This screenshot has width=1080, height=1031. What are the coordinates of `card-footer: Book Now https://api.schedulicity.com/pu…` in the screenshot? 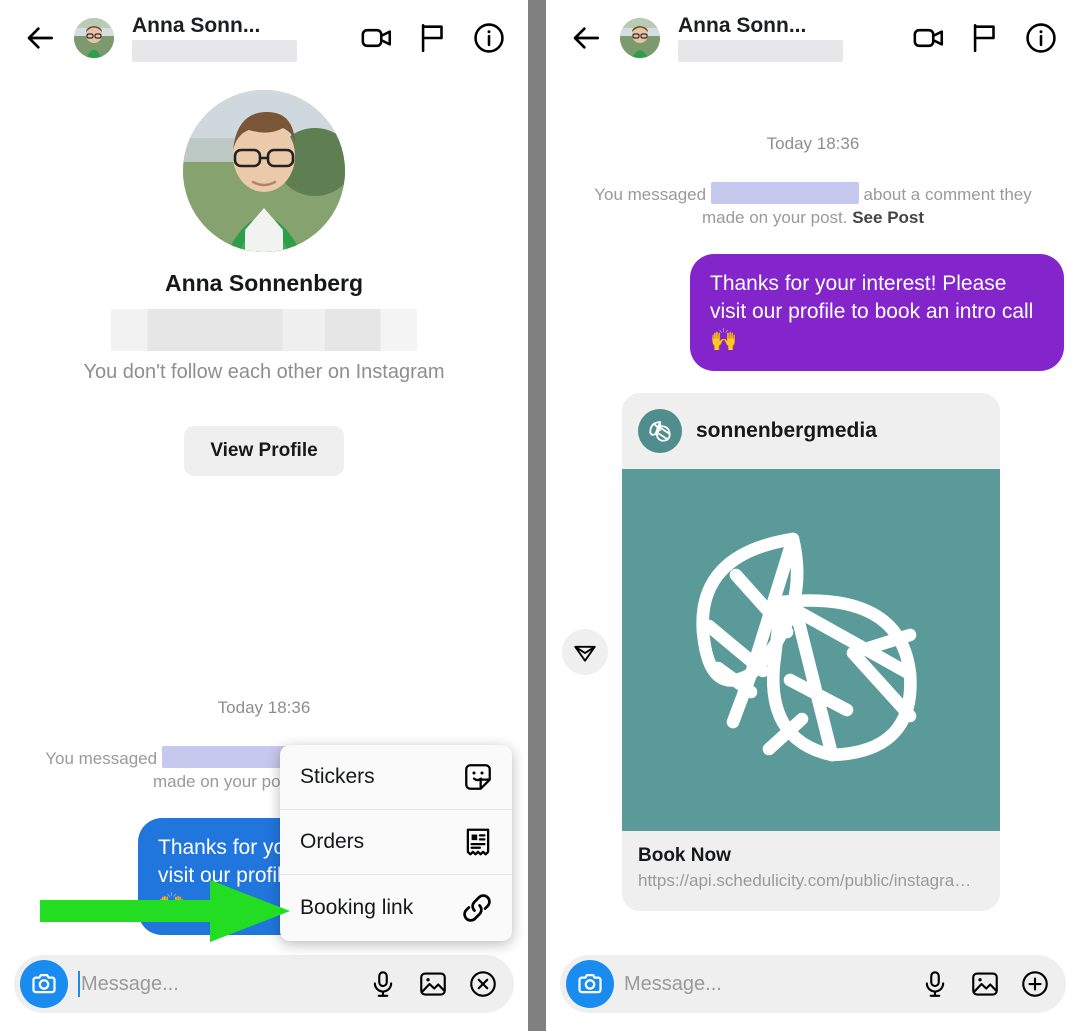 It's located at (811, 871).